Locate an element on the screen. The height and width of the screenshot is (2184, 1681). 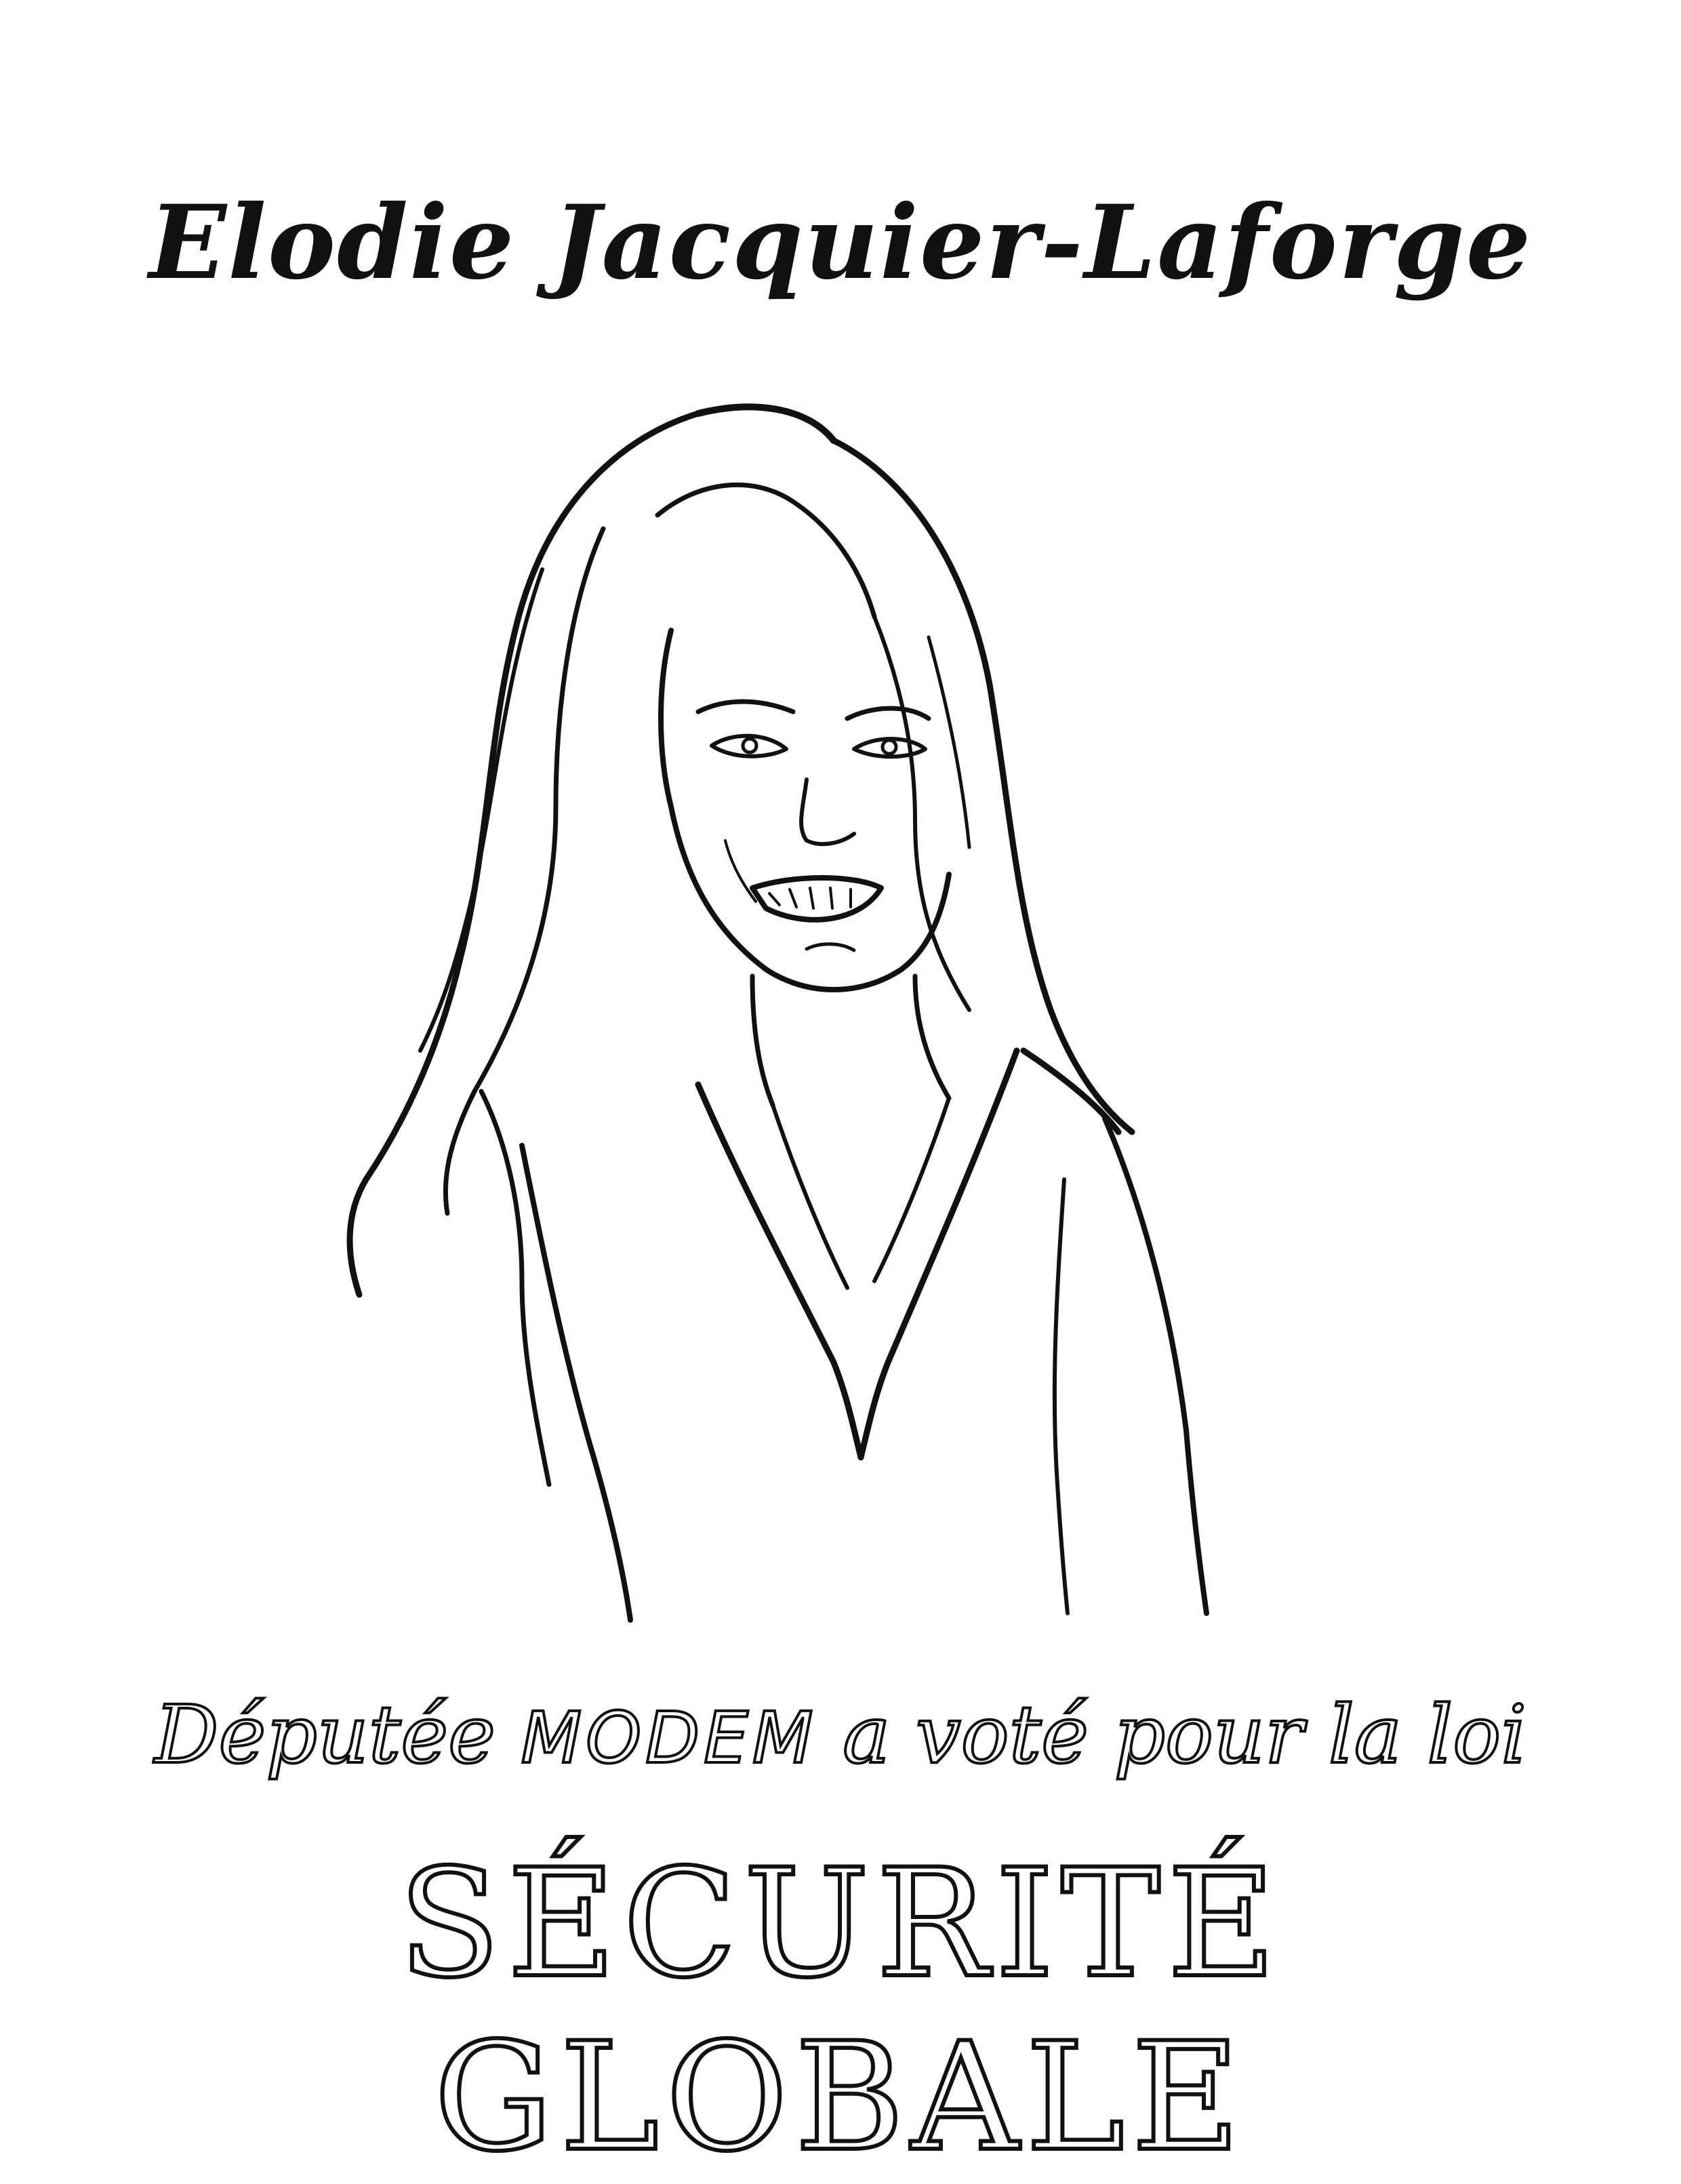
left-eyebrow is located at coordinates (745, 706).